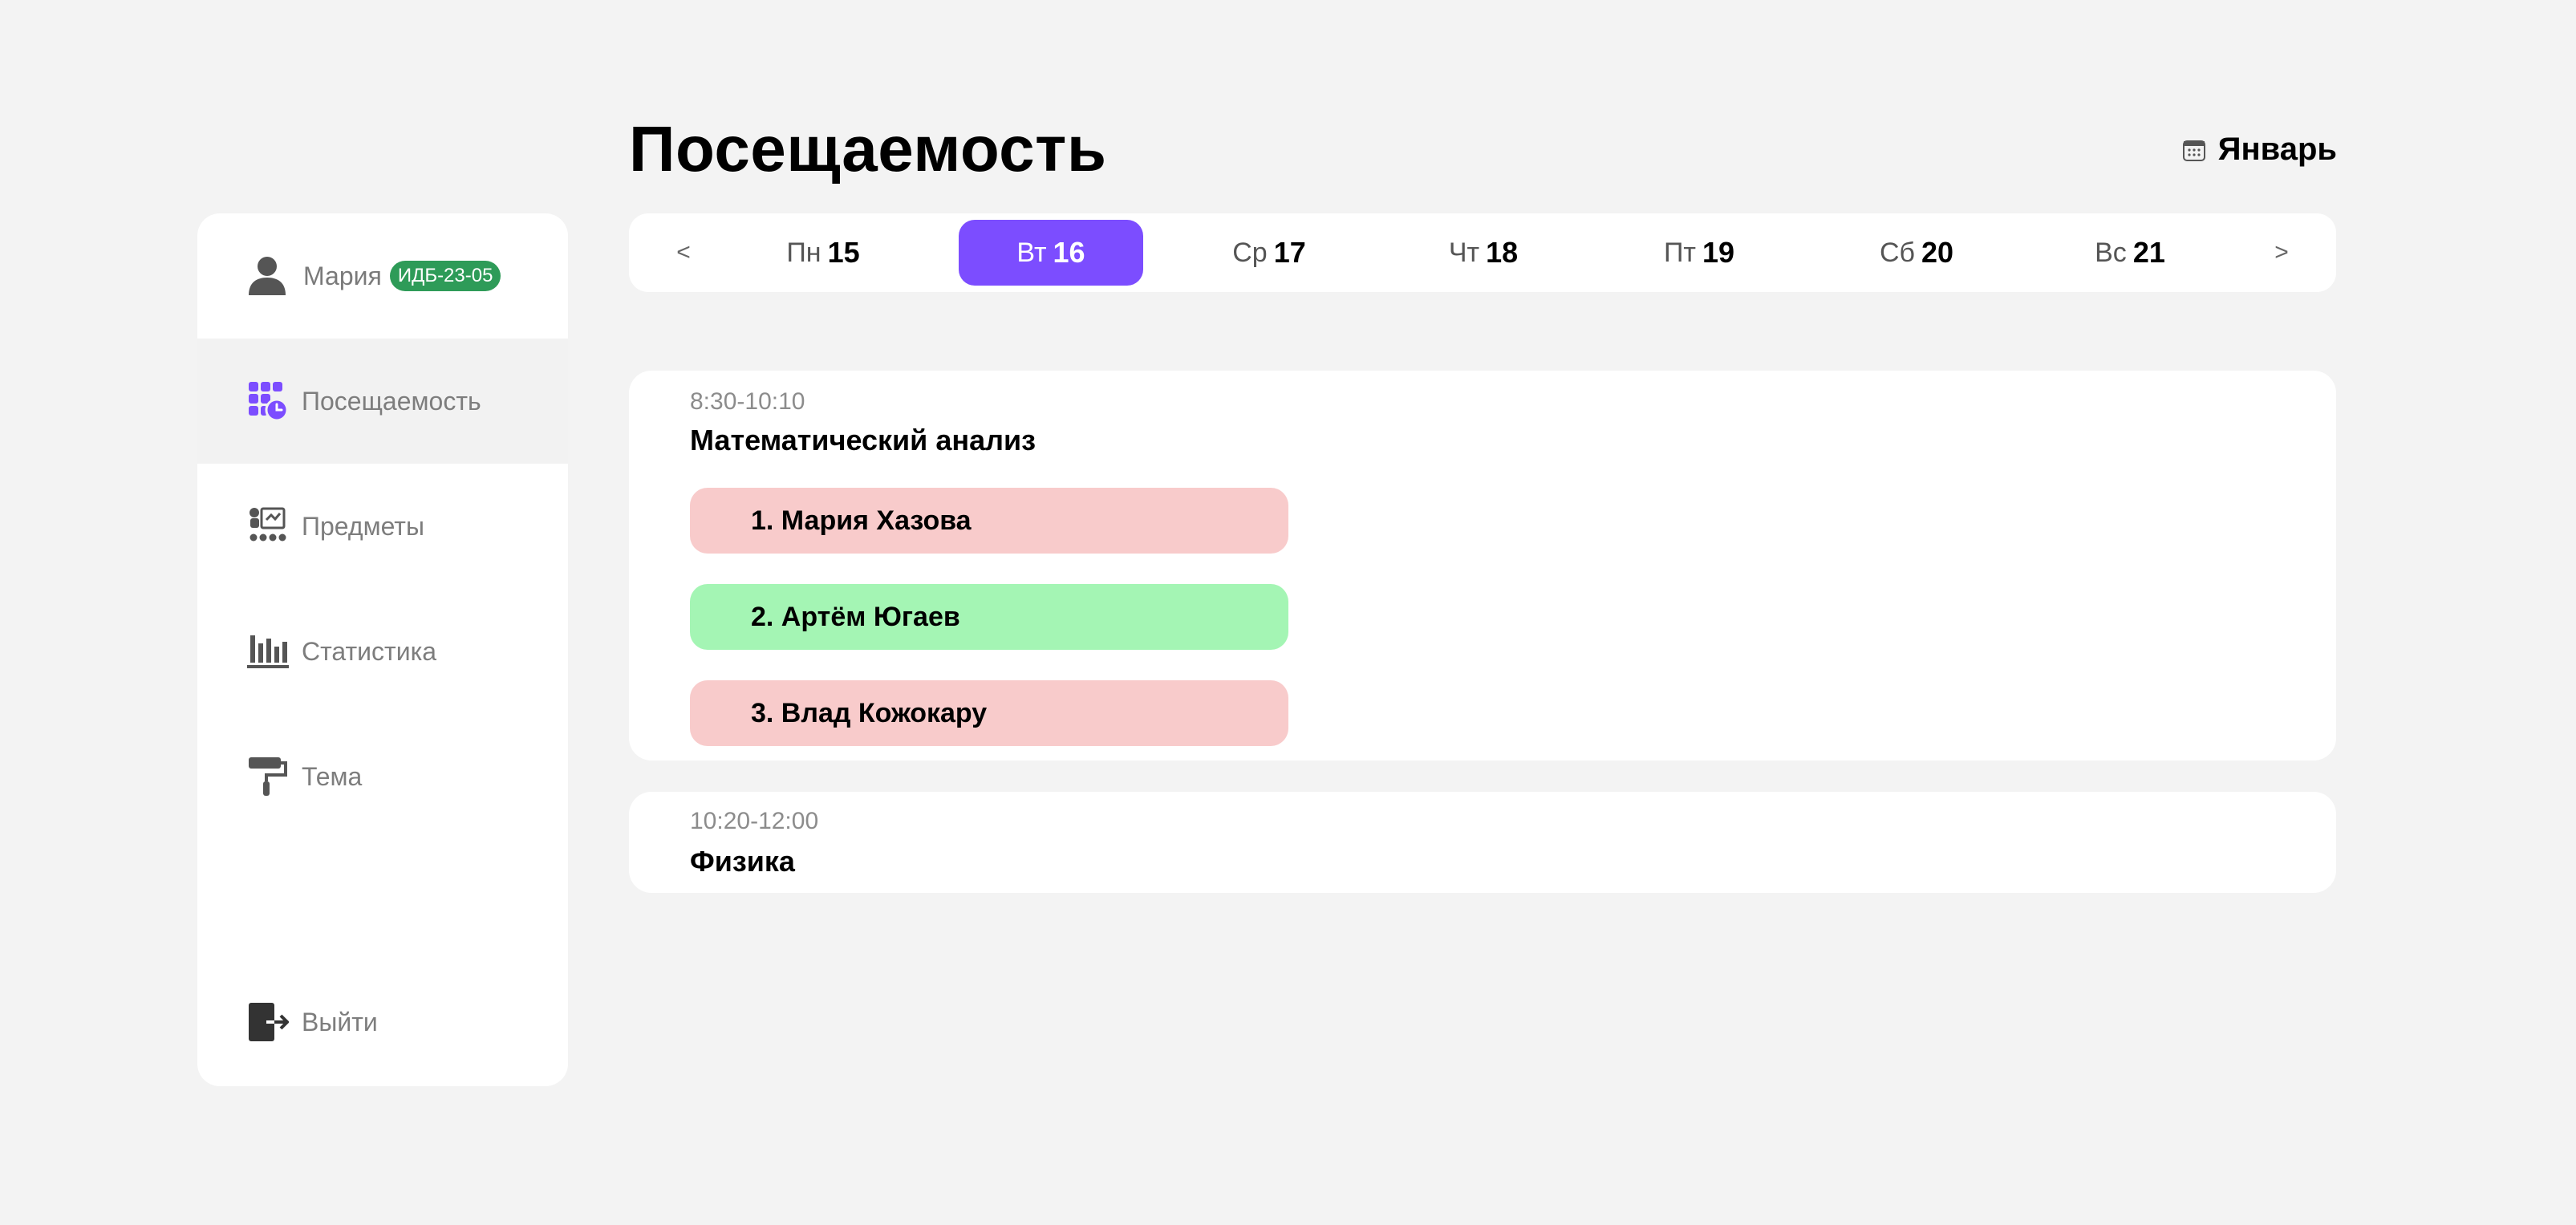 Image resolution: width=2576 pixels, height=1225 pixels. What do you see at coordinates (391, 401) in the screenshot?
I see `sidebar-item-label: Посещаемость` at bounding box center [391, 401].